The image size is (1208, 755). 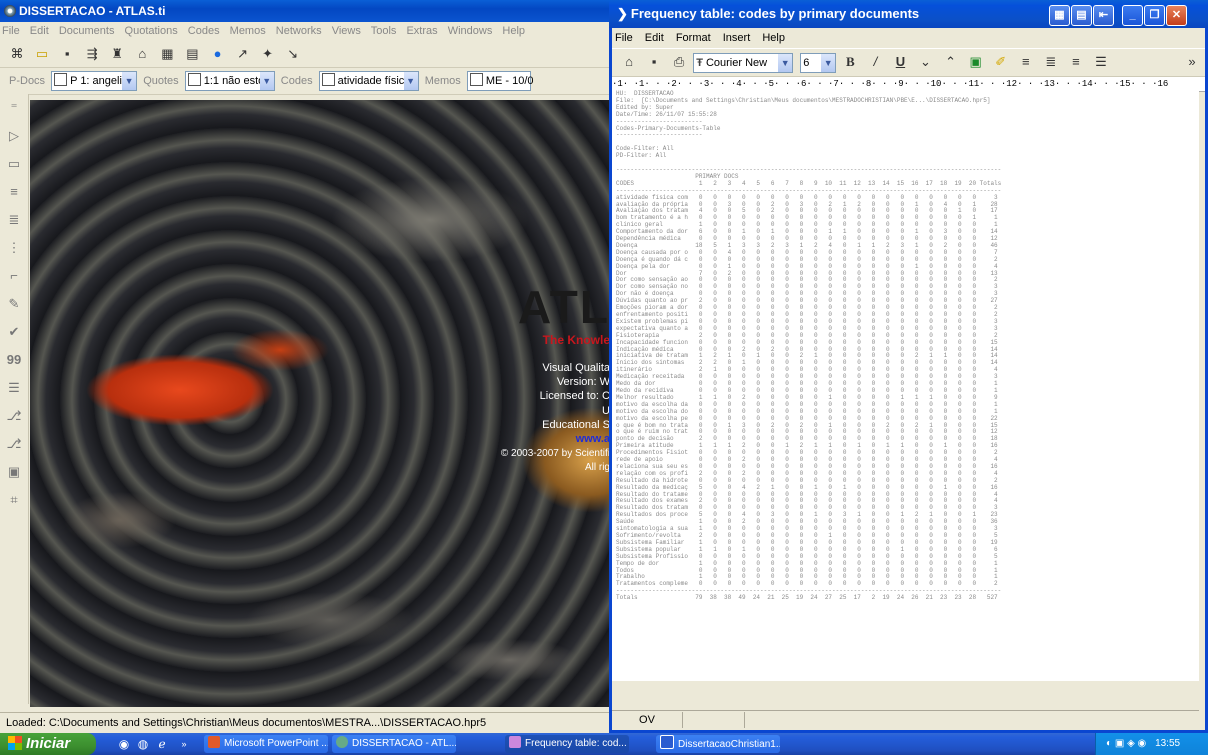 I want to click on toolbar-overflow-icon: », so click(x=1192, y=62).